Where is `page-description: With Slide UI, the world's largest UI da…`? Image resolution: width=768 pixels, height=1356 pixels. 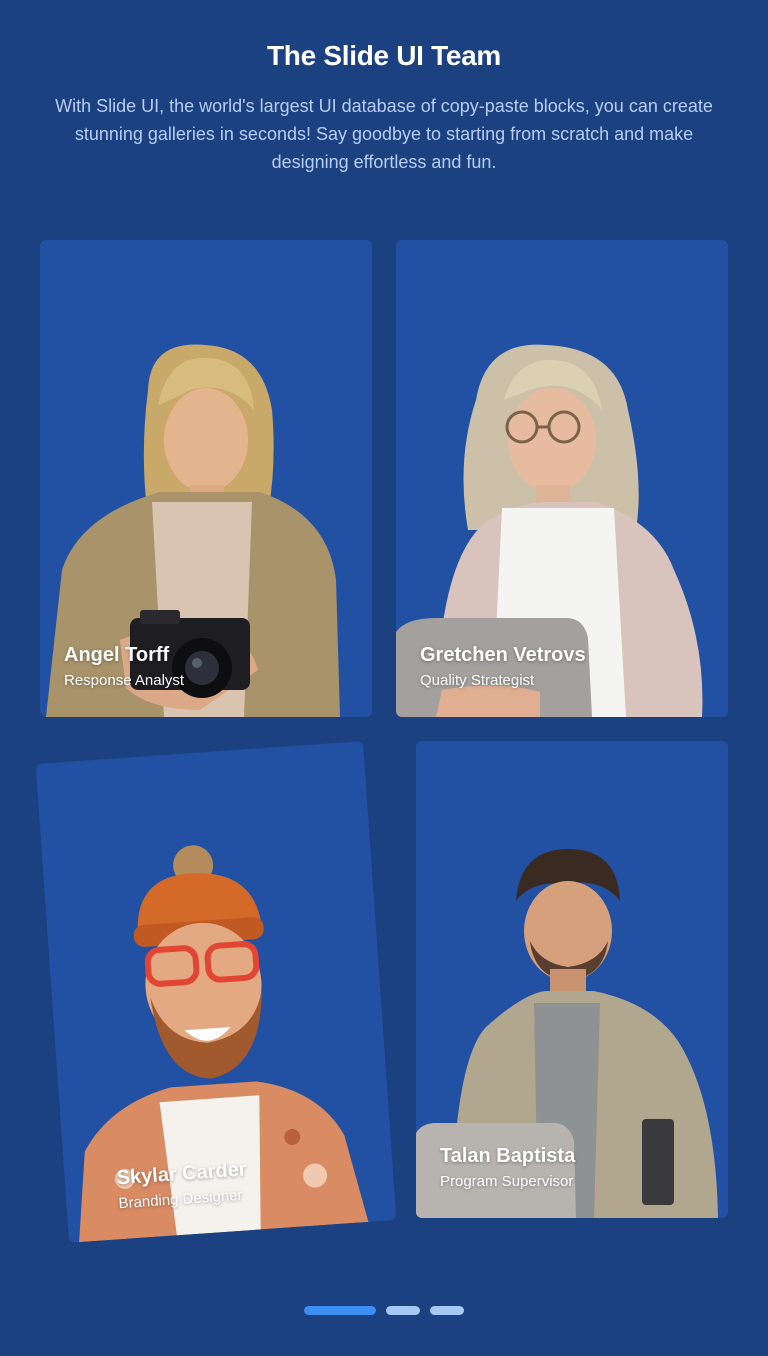 page-description: With Slide UI, the world's largest UI da… is located at coordinates (384, 134).